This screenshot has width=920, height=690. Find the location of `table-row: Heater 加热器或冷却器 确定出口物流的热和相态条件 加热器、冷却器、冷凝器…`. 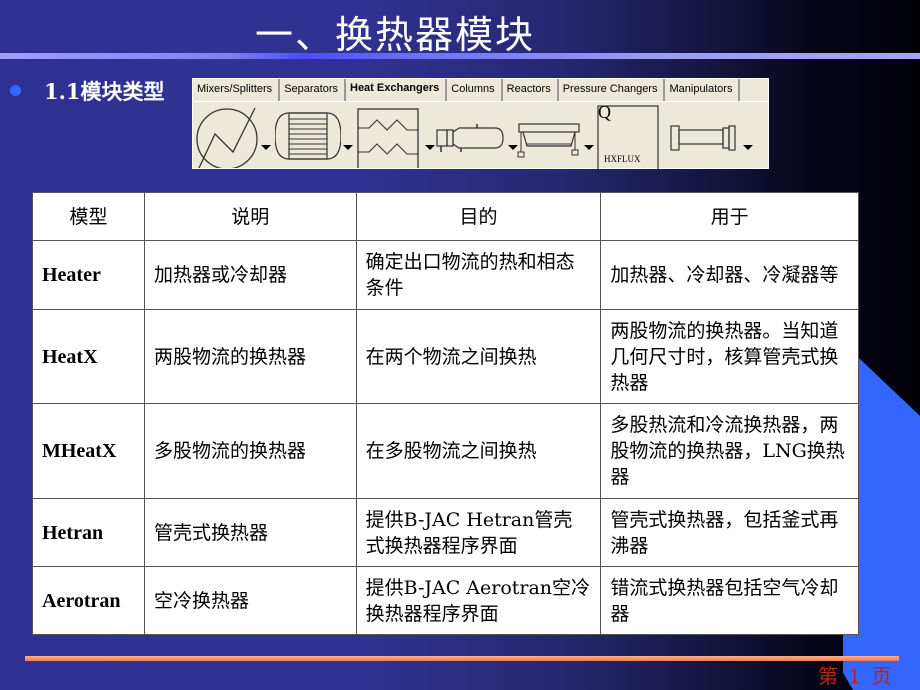

table-row: Heater 加热器或冷却器 确定出口物流的热和相态条件 加热器、冷却器、冷凝器… is located at coordinates (445, 275).